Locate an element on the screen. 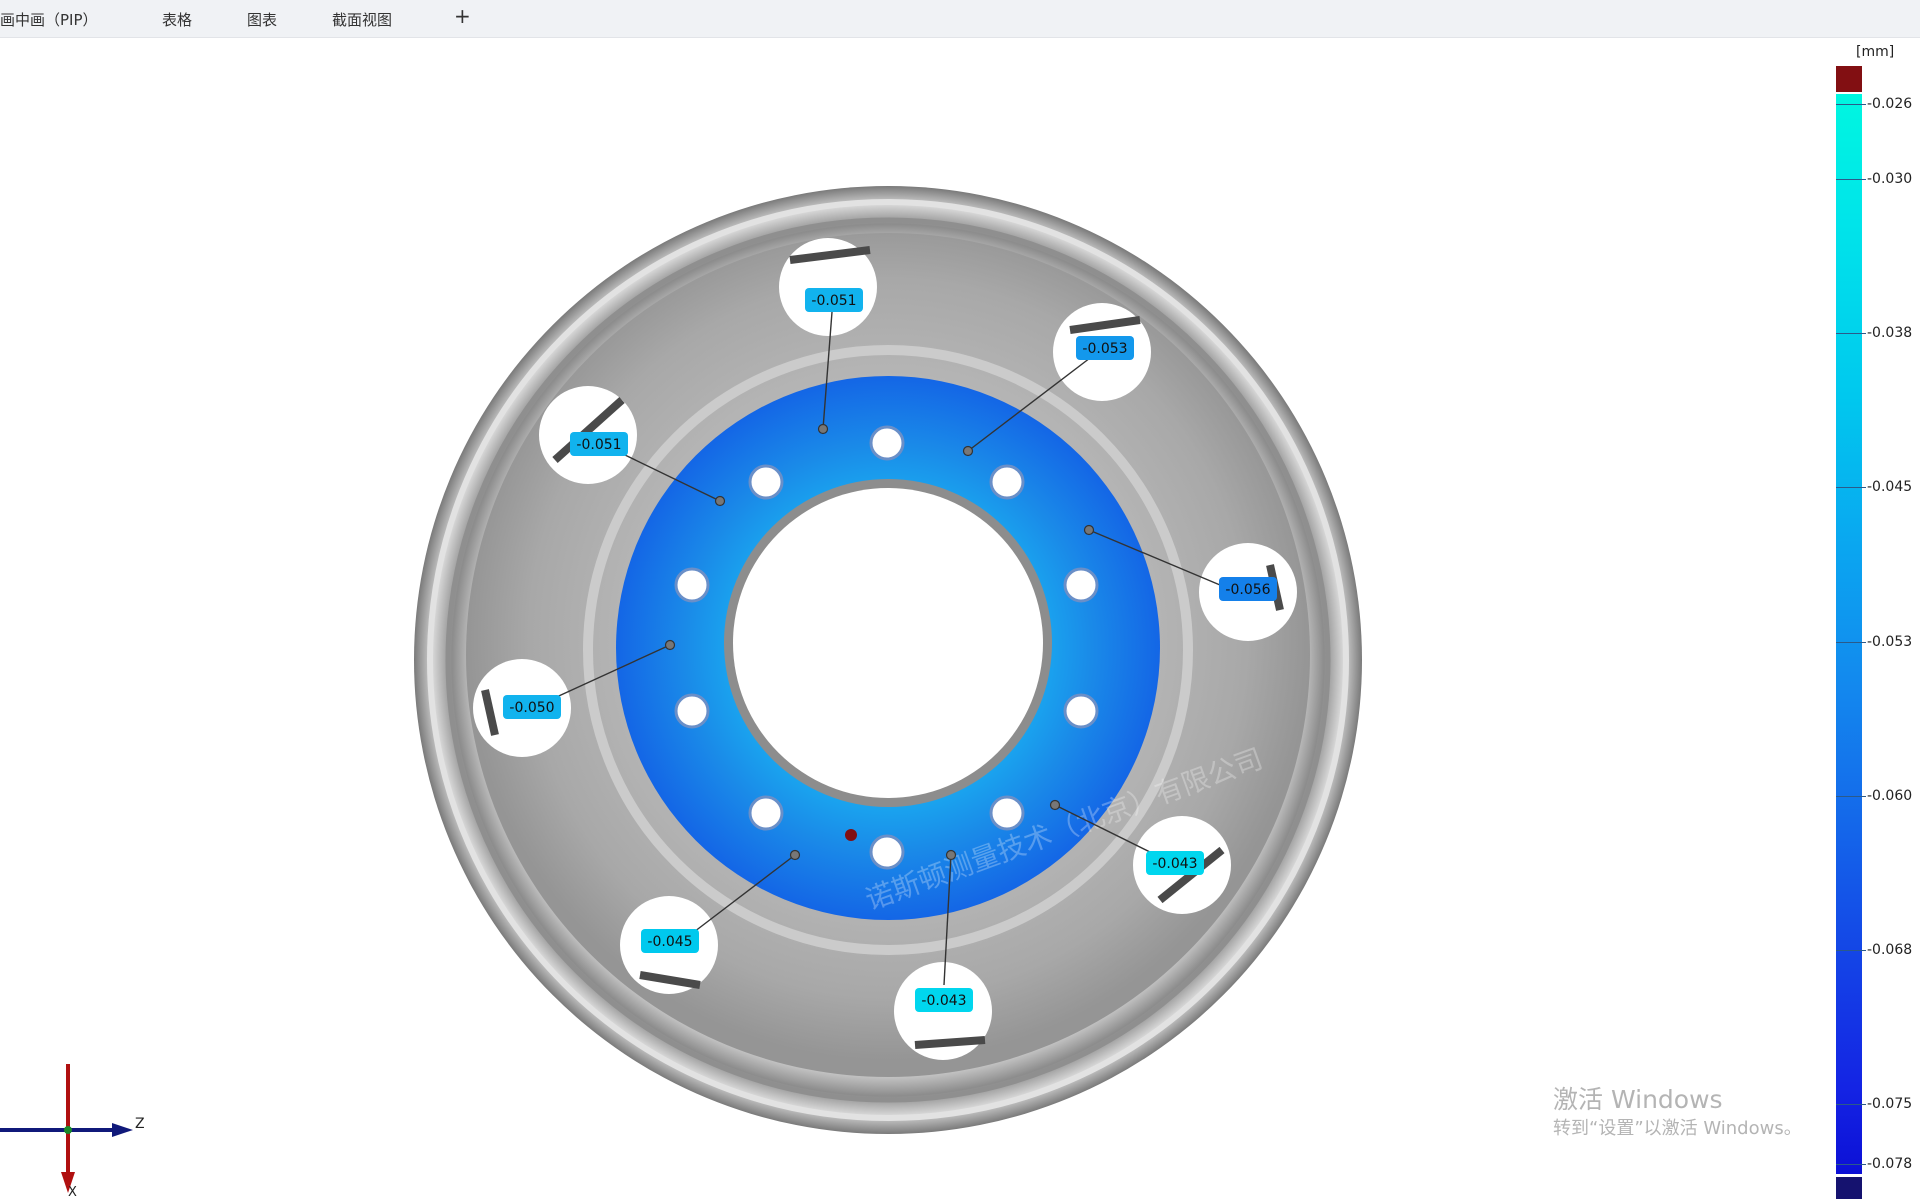 The height and width of the screenshot is (1199, 1920). tab-section-view: 截面视图 is located at coordinates (362, 19).